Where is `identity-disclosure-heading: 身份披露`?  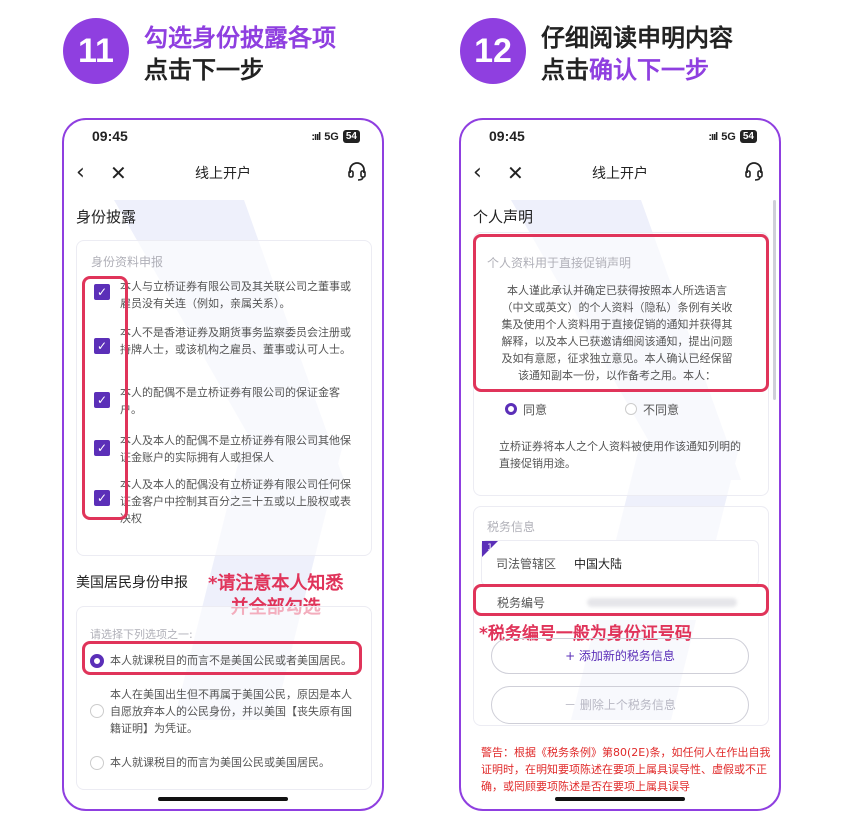 identity-disclosure-heading: 身份披露 is located at coordinates (106, 217).